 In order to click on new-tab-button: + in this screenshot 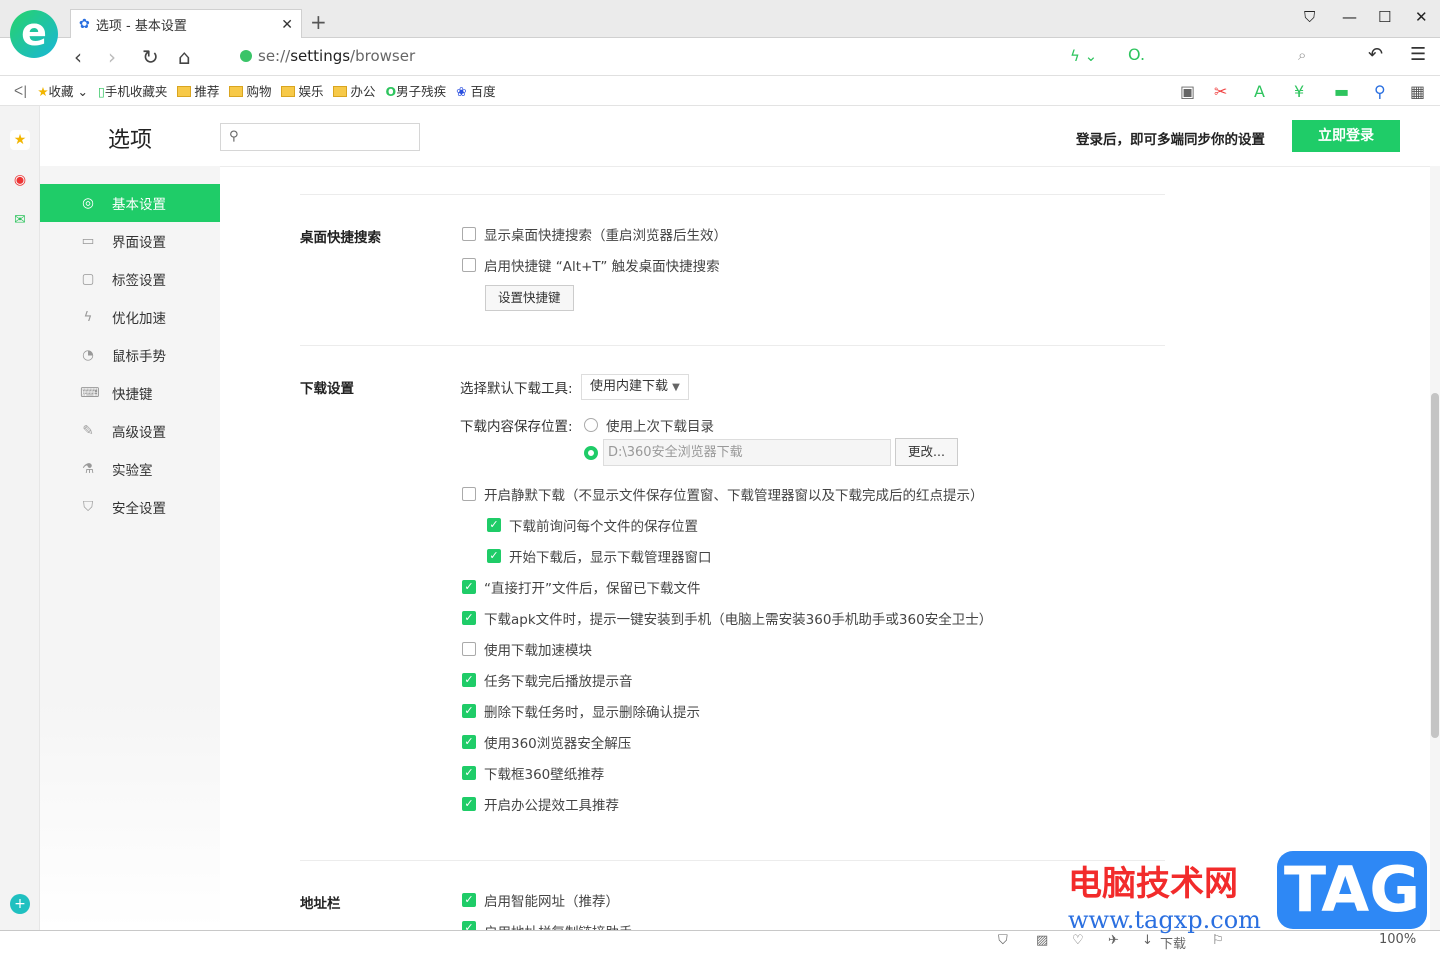, I will do `click(318, 22)`.